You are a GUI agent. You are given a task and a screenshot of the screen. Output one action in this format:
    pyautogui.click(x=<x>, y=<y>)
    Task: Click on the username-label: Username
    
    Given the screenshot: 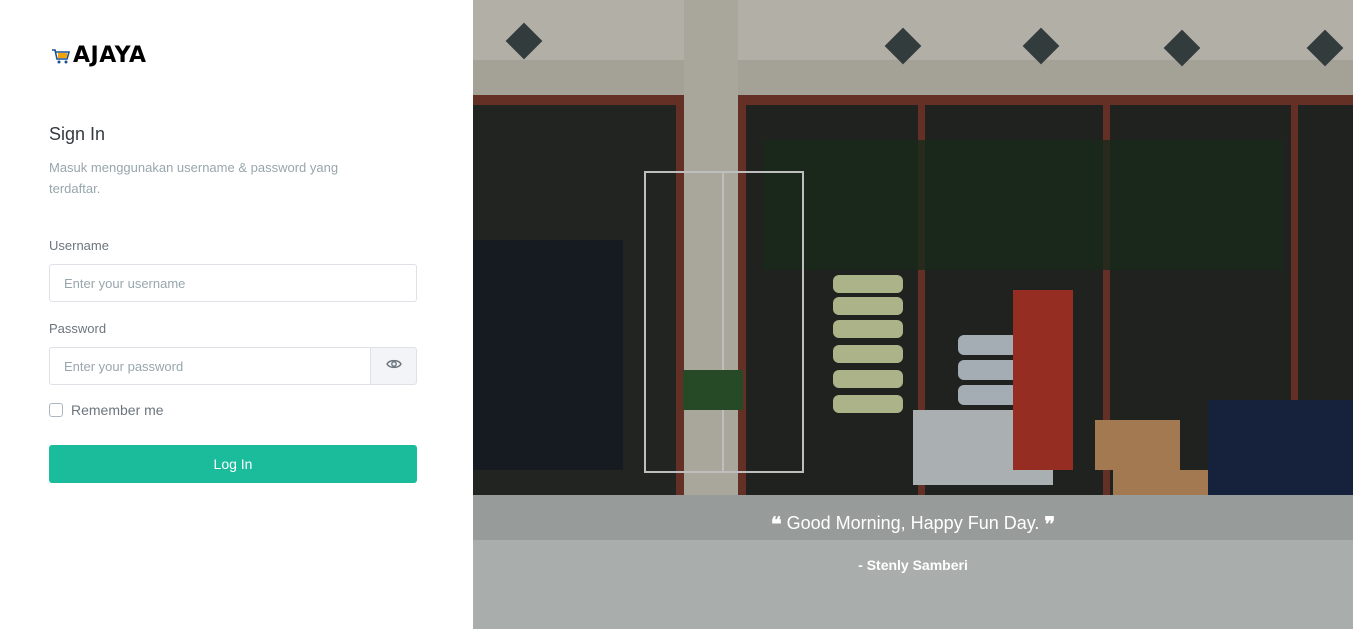 What is the action you would take?
    pyautogui.click(x=79, y=245)
    